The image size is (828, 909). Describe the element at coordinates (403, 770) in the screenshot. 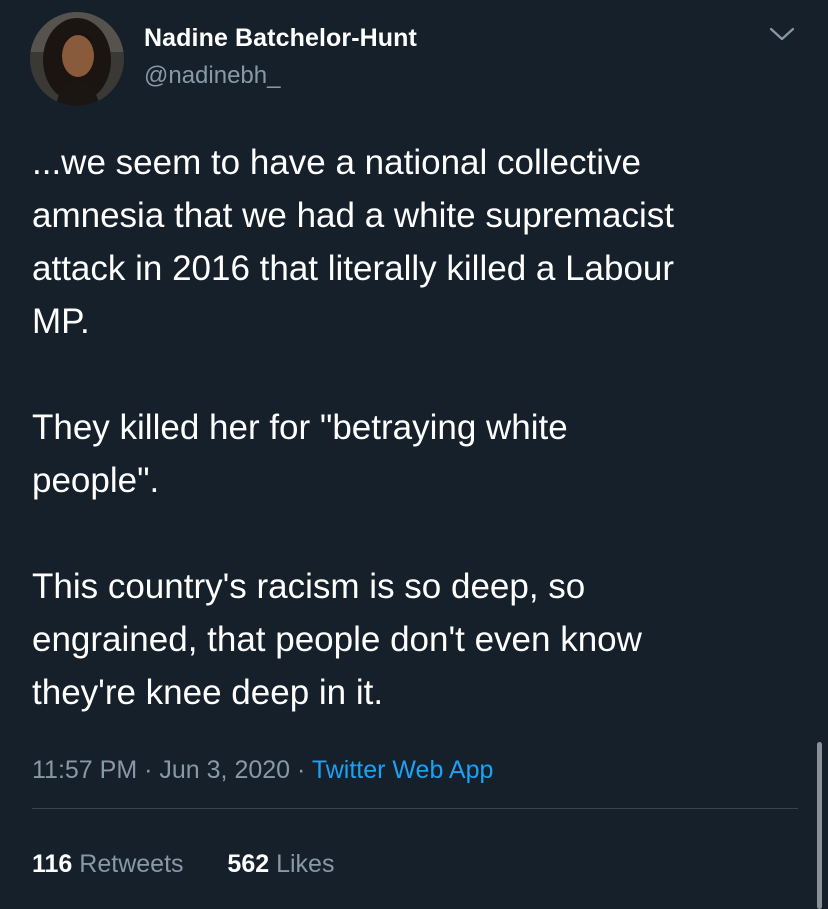

I see `tweet-source-link: Twitter Web App` at that location.